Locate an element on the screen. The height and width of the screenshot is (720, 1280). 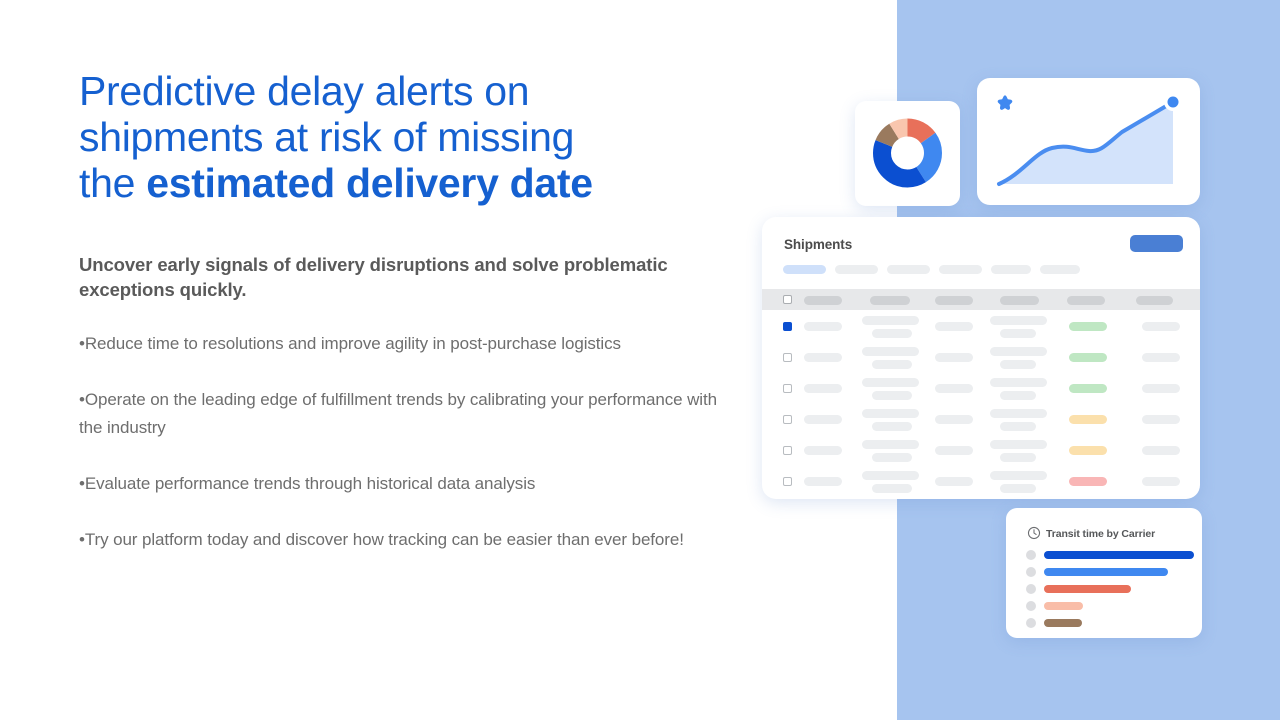
tab-bar is located at coordinates (931, 269).